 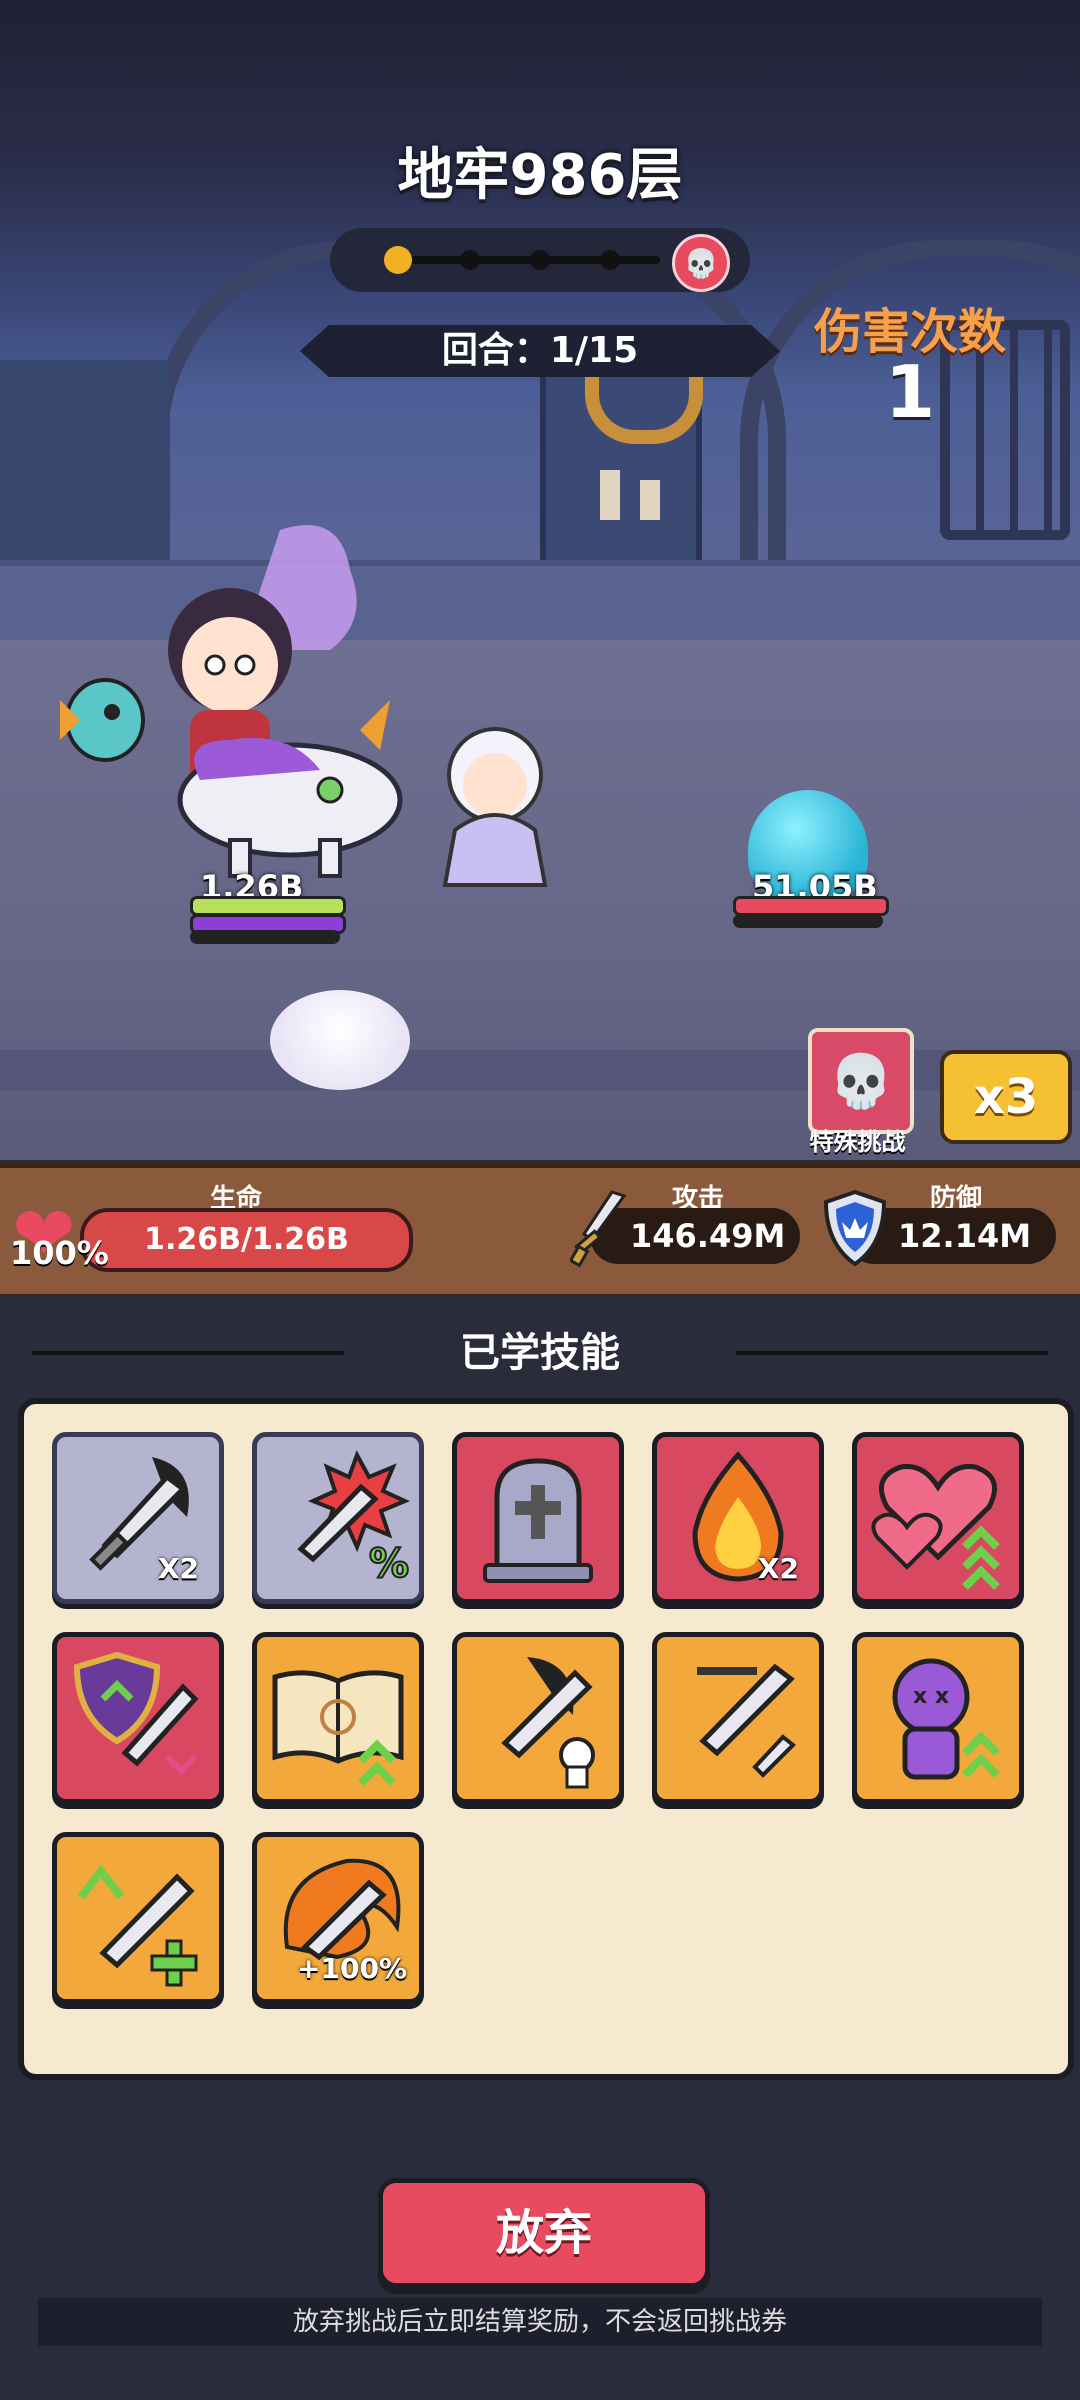 What do you see at coordinates (540, 1070) in the screenshot?
I see `floor-step` at bounding box center [540, 1070].